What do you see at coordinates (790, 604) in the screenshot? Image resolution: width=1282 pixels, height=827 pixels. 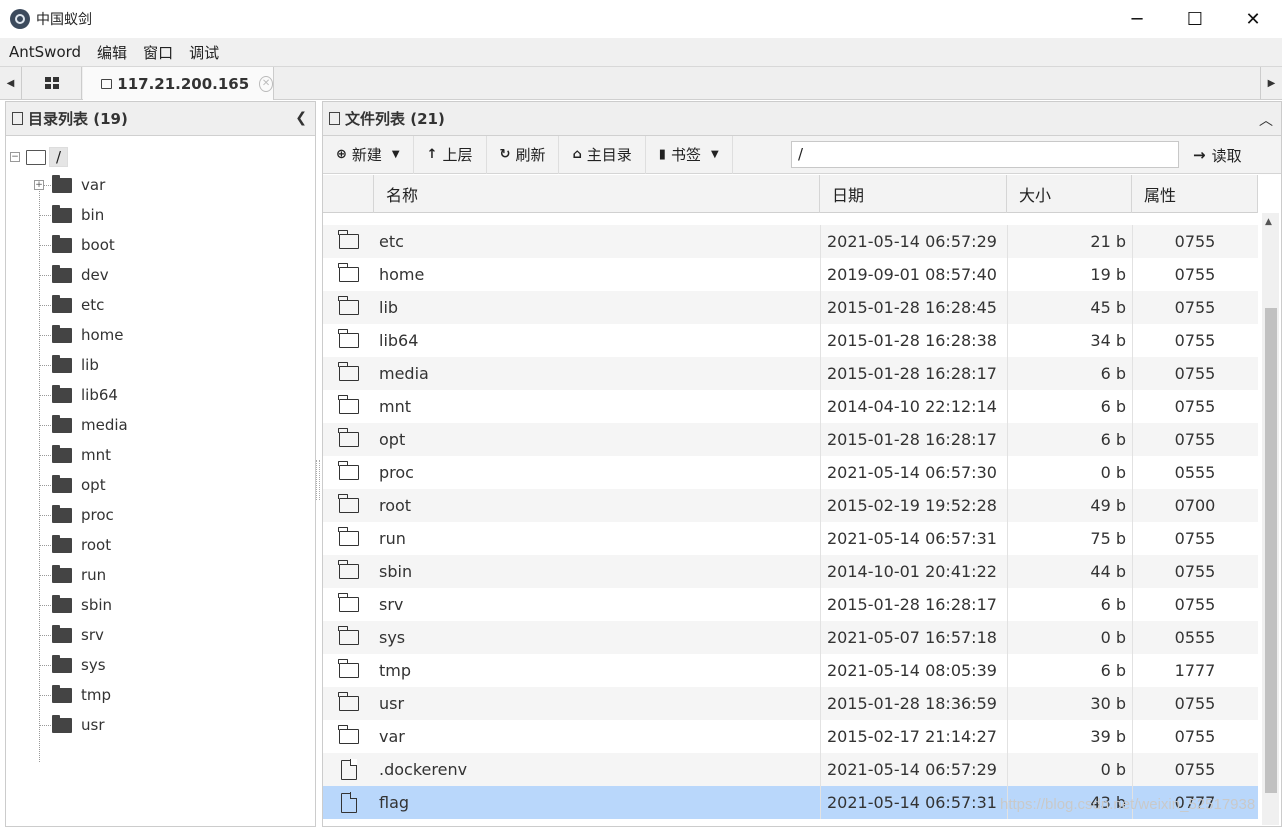 I see `table-row: srv 2015-01-28 16:28:17 6 b 0755` at bounding box center [790, 604].